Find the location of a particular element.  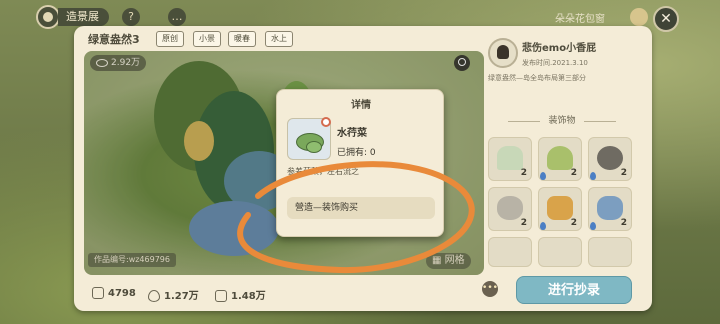

magnify-icon is located at coordinates (326, 122).